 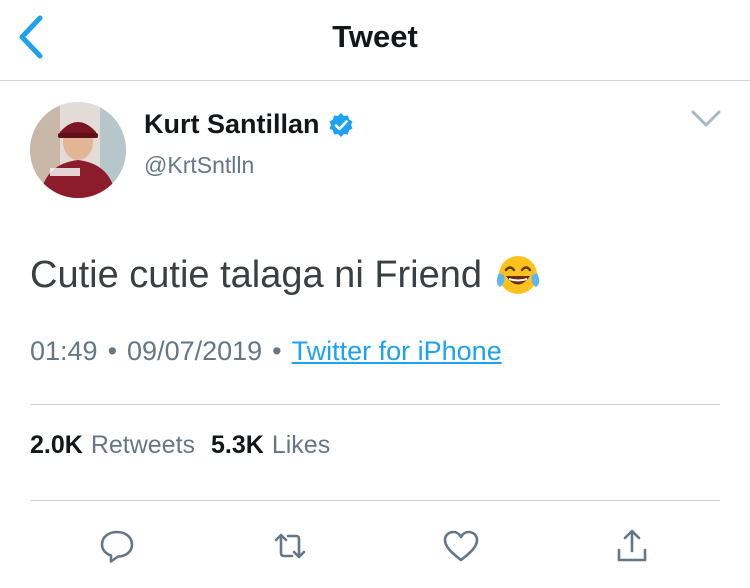 I want to click on chevron-down-icon, so click(x=706, y=118).